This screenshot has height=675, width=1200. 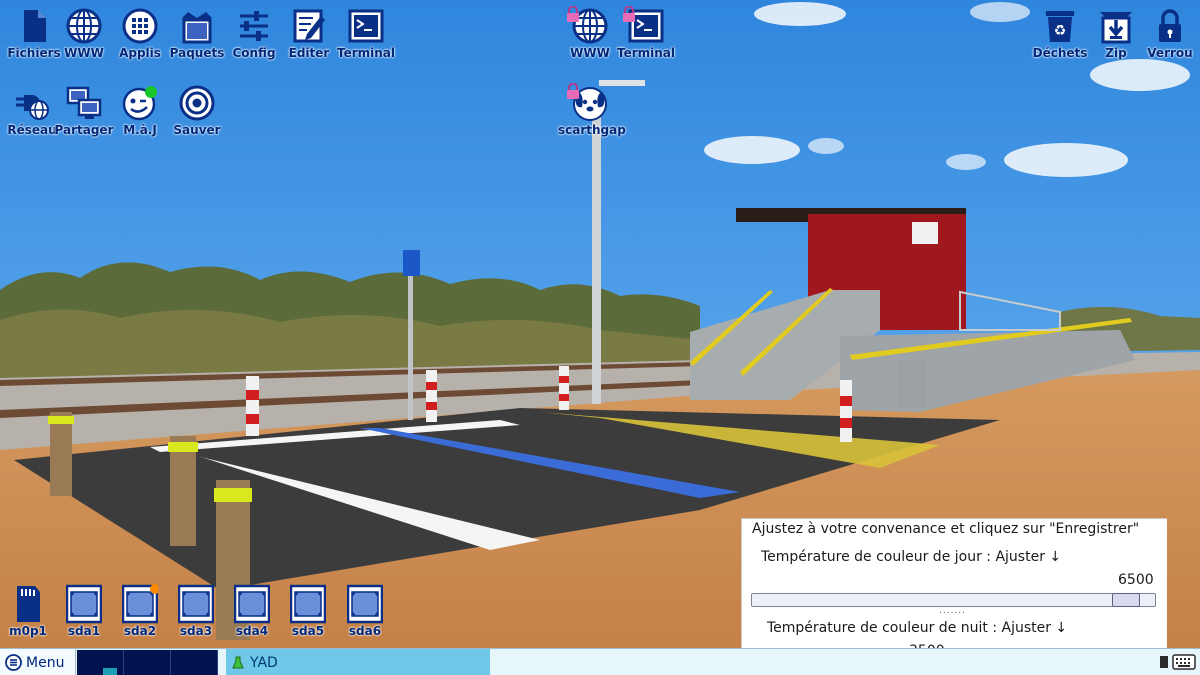 I want to click on keyboard-tray-icon, so click(x=1184, y=662).